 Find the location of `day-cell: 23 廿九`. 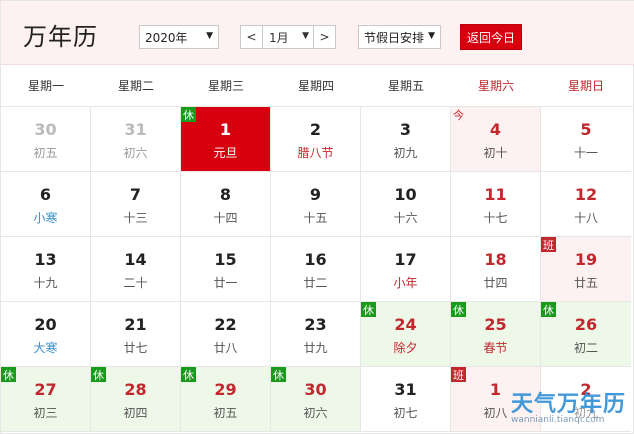

day-cell: 23 廿九 is located at coordinates (316, 334).